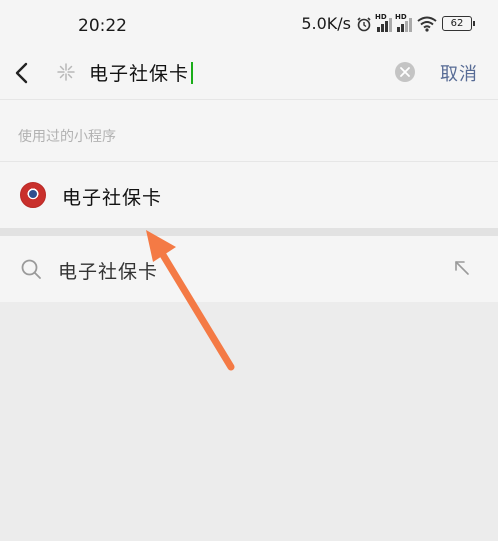 The width and height of the screenshot is (498, 541). I want to click on status-bar: 20:22 5.0K/s HD HD 62, so click(249, 23).